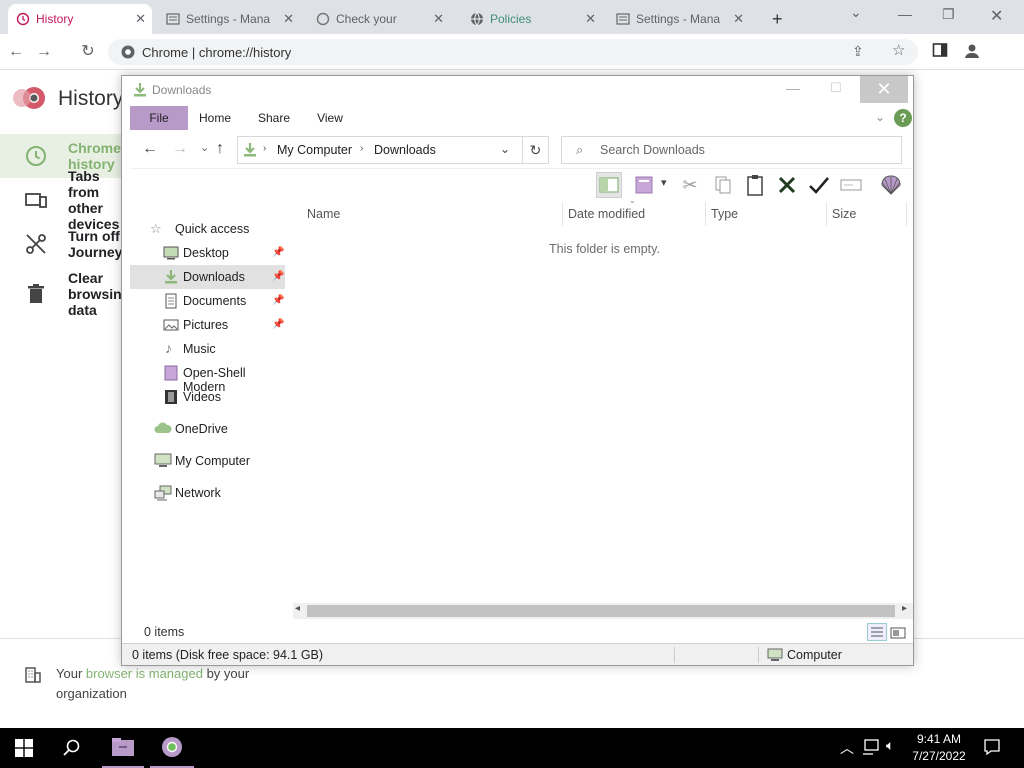 This screenshot has width=1024, height=768. What do you see at coordinates (890, 745) in the screenshot?
I see `volume-icon: 🔈︎` at bounding box center [890, 745].